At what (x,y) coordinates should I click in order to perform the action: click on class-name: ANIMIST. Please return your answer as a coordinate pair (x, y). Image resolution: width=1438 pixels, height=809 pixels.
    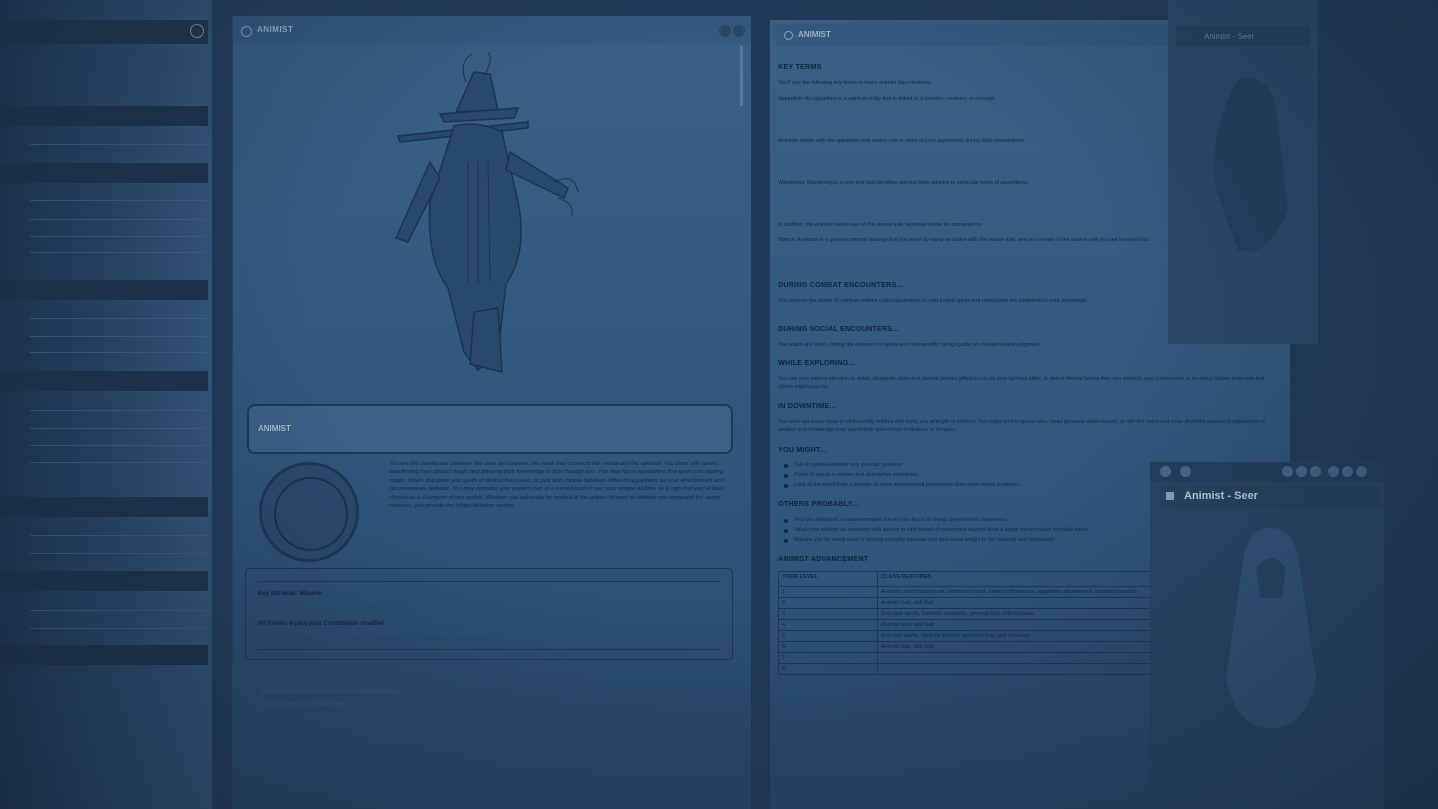
    Looking at the image, I should click on (274, 428).